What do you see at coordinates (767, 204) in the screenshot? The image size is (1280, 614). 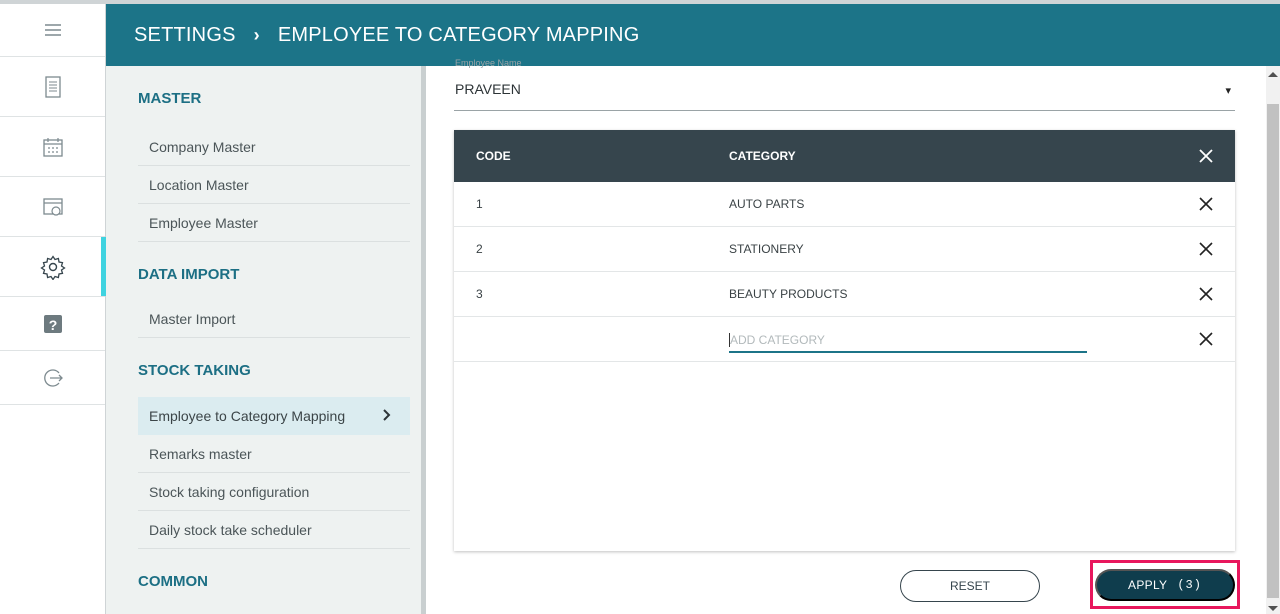 I see `row-category: AUTO PARTS` at bounding box center [767, 204].